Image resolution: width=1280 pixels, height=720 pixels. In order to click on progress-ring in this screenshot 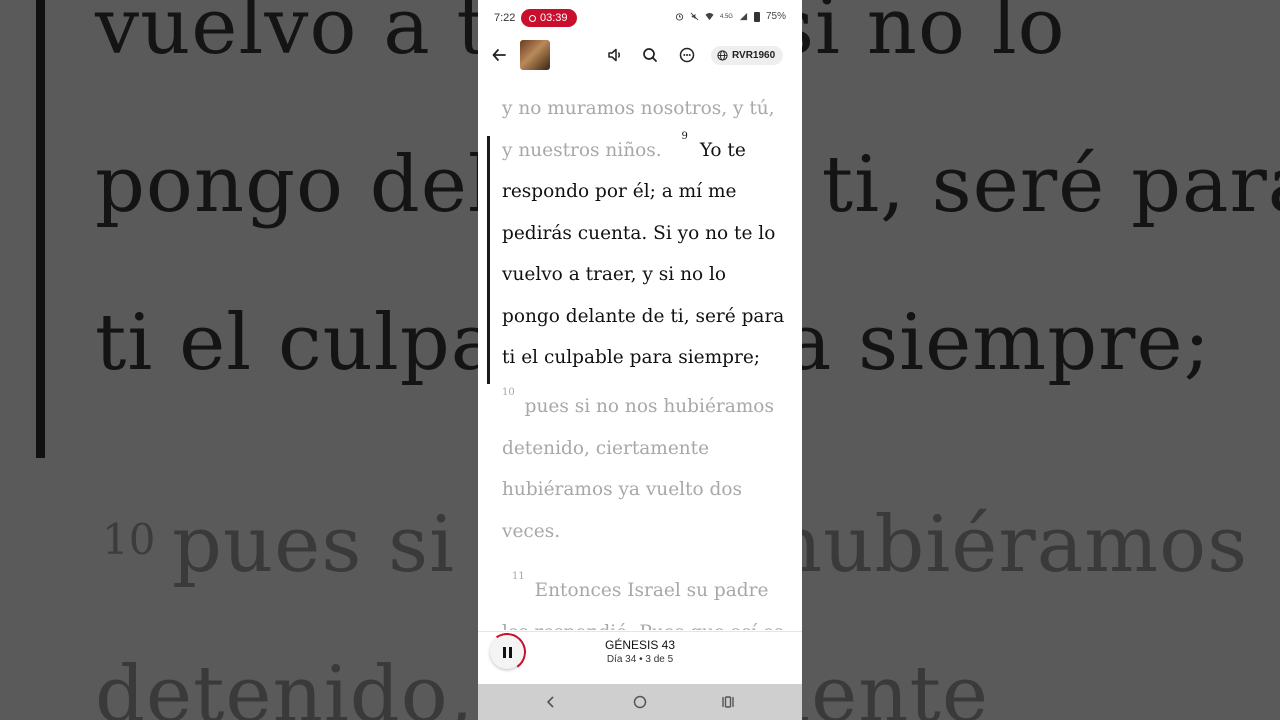, I will do `click(507, 652)`.